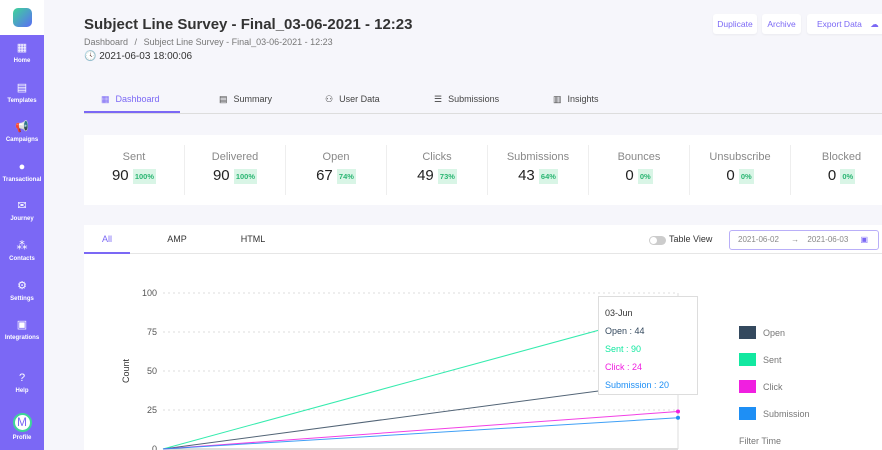 The height and width of the screenshot is (450, 882). I want to click on y-tick-label: 50, so click(152, 371).